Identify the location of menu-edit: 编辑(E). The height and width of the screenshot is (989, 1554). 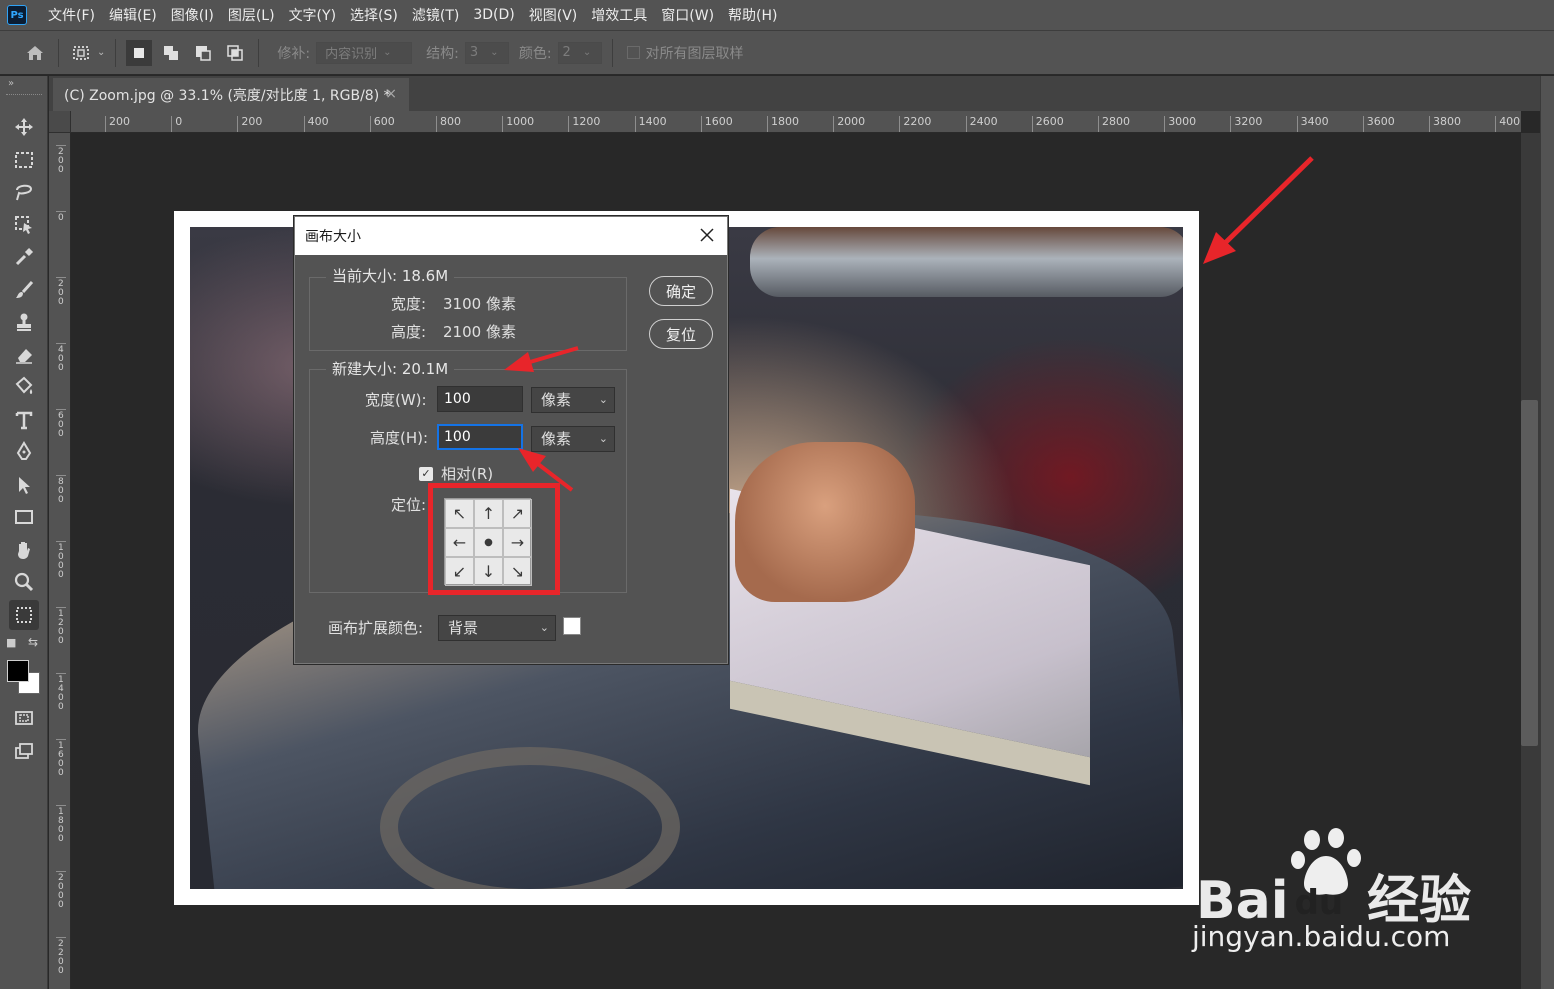
(133, 15).